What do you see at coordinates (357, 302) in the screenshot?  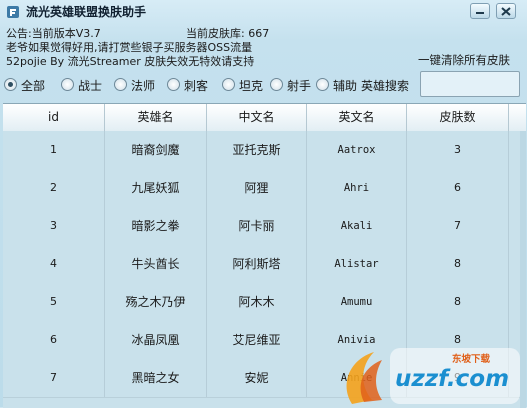 I see `cell-english-name: Amumu` at bounding box center [357, 302].